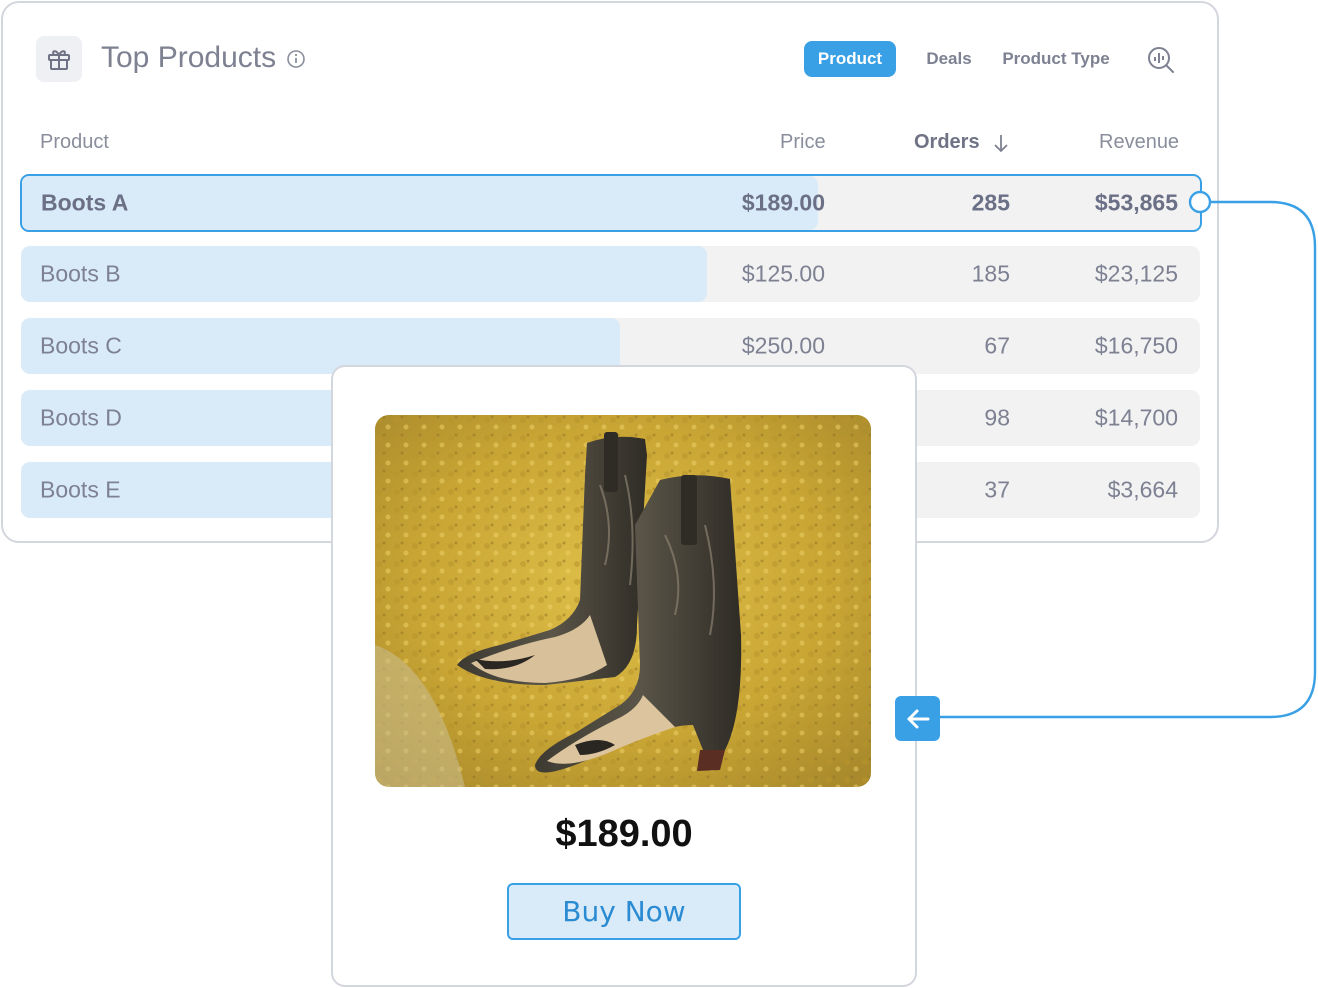  I want to click on back-arrow-button, so click(917, 718).